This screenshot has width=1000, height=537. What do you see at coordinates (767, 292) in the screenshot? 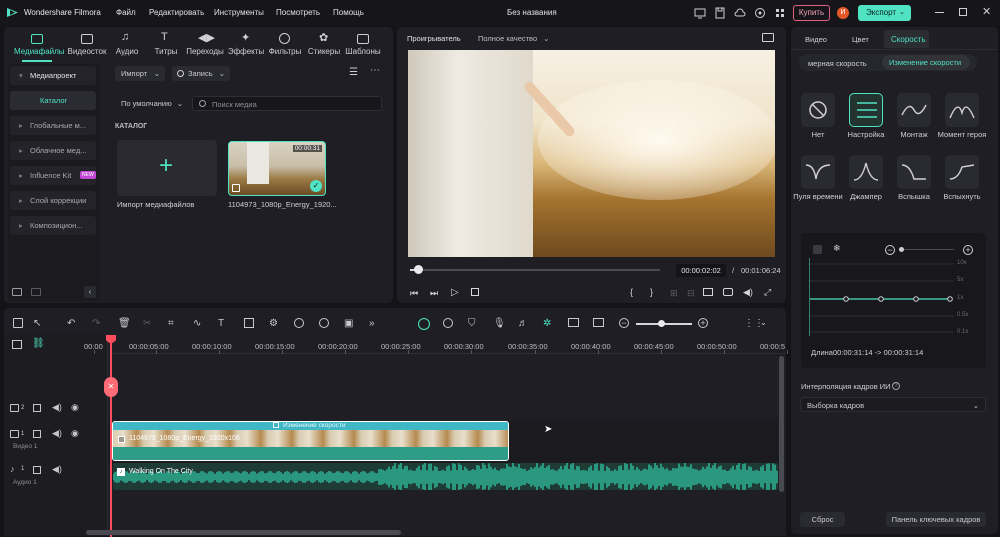
I see `fullscreen-icon: ⤢` at bounding box center [767, 292].